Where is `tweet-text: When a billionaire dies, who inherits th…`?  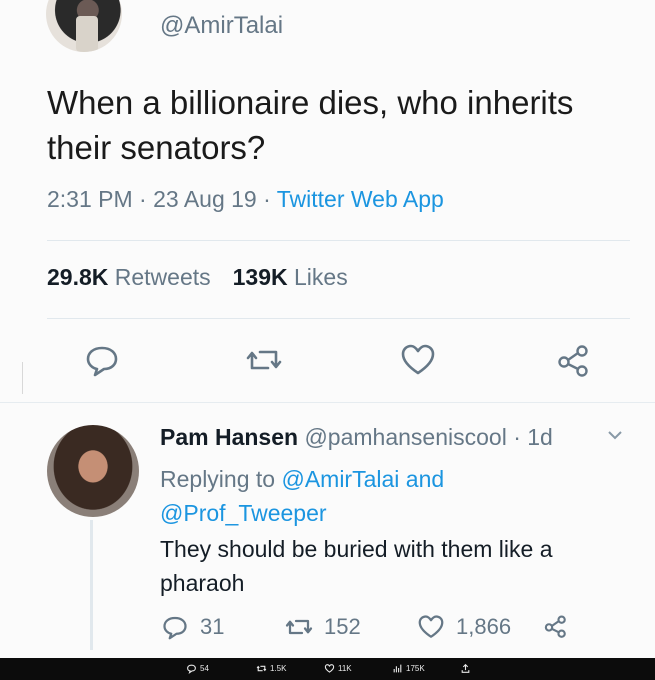 tweet-text: When a billionaire dies, who inherits th… is located at coordinates (310, 125).